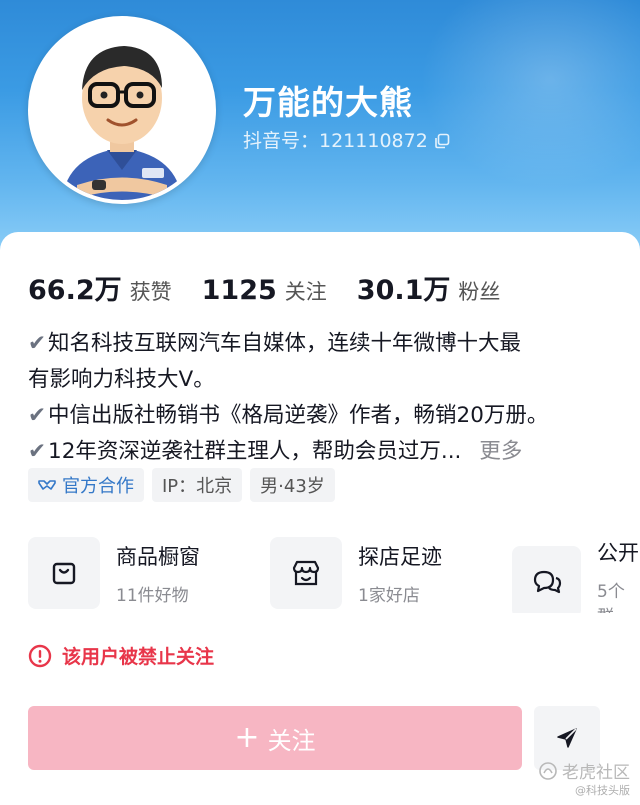 The height and width of the screenshot is (805, 640). I want to click on shop-window-subtitle: 11件好物, so click(152, 595).